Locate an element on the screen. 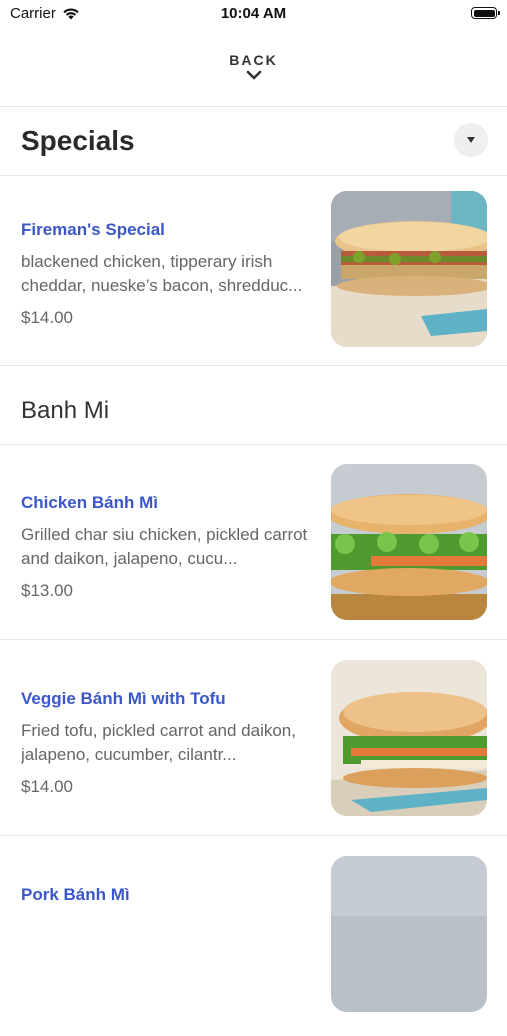  back-label: BACK is located at coordinates (253, 60).